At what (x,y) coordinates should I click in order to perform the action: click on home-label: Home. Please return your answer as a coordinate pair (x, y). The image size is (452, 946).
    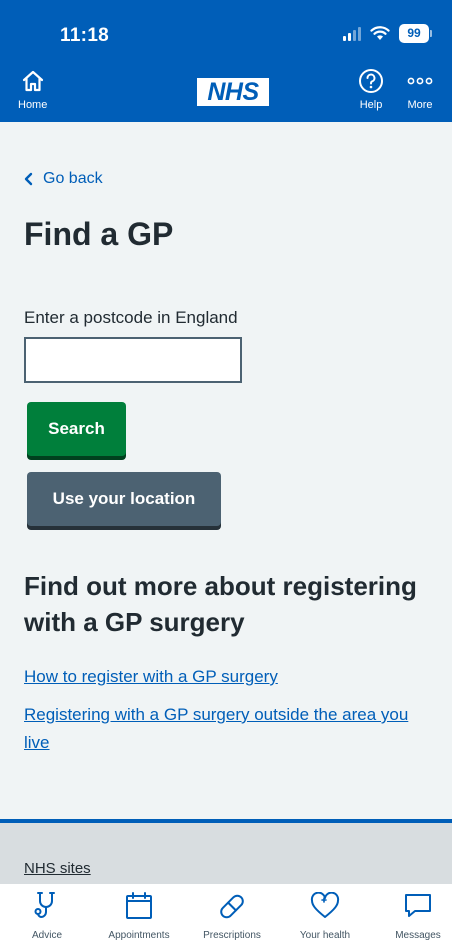
    Looking at the image, I should click on (33, 105).